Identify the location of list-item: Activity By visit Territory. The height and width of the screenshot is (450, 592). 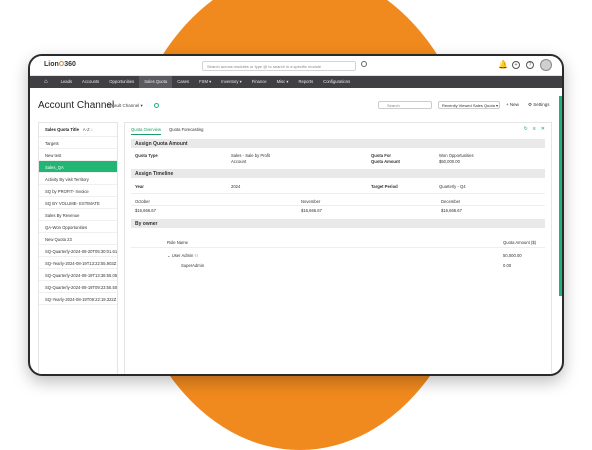
(78, 179).